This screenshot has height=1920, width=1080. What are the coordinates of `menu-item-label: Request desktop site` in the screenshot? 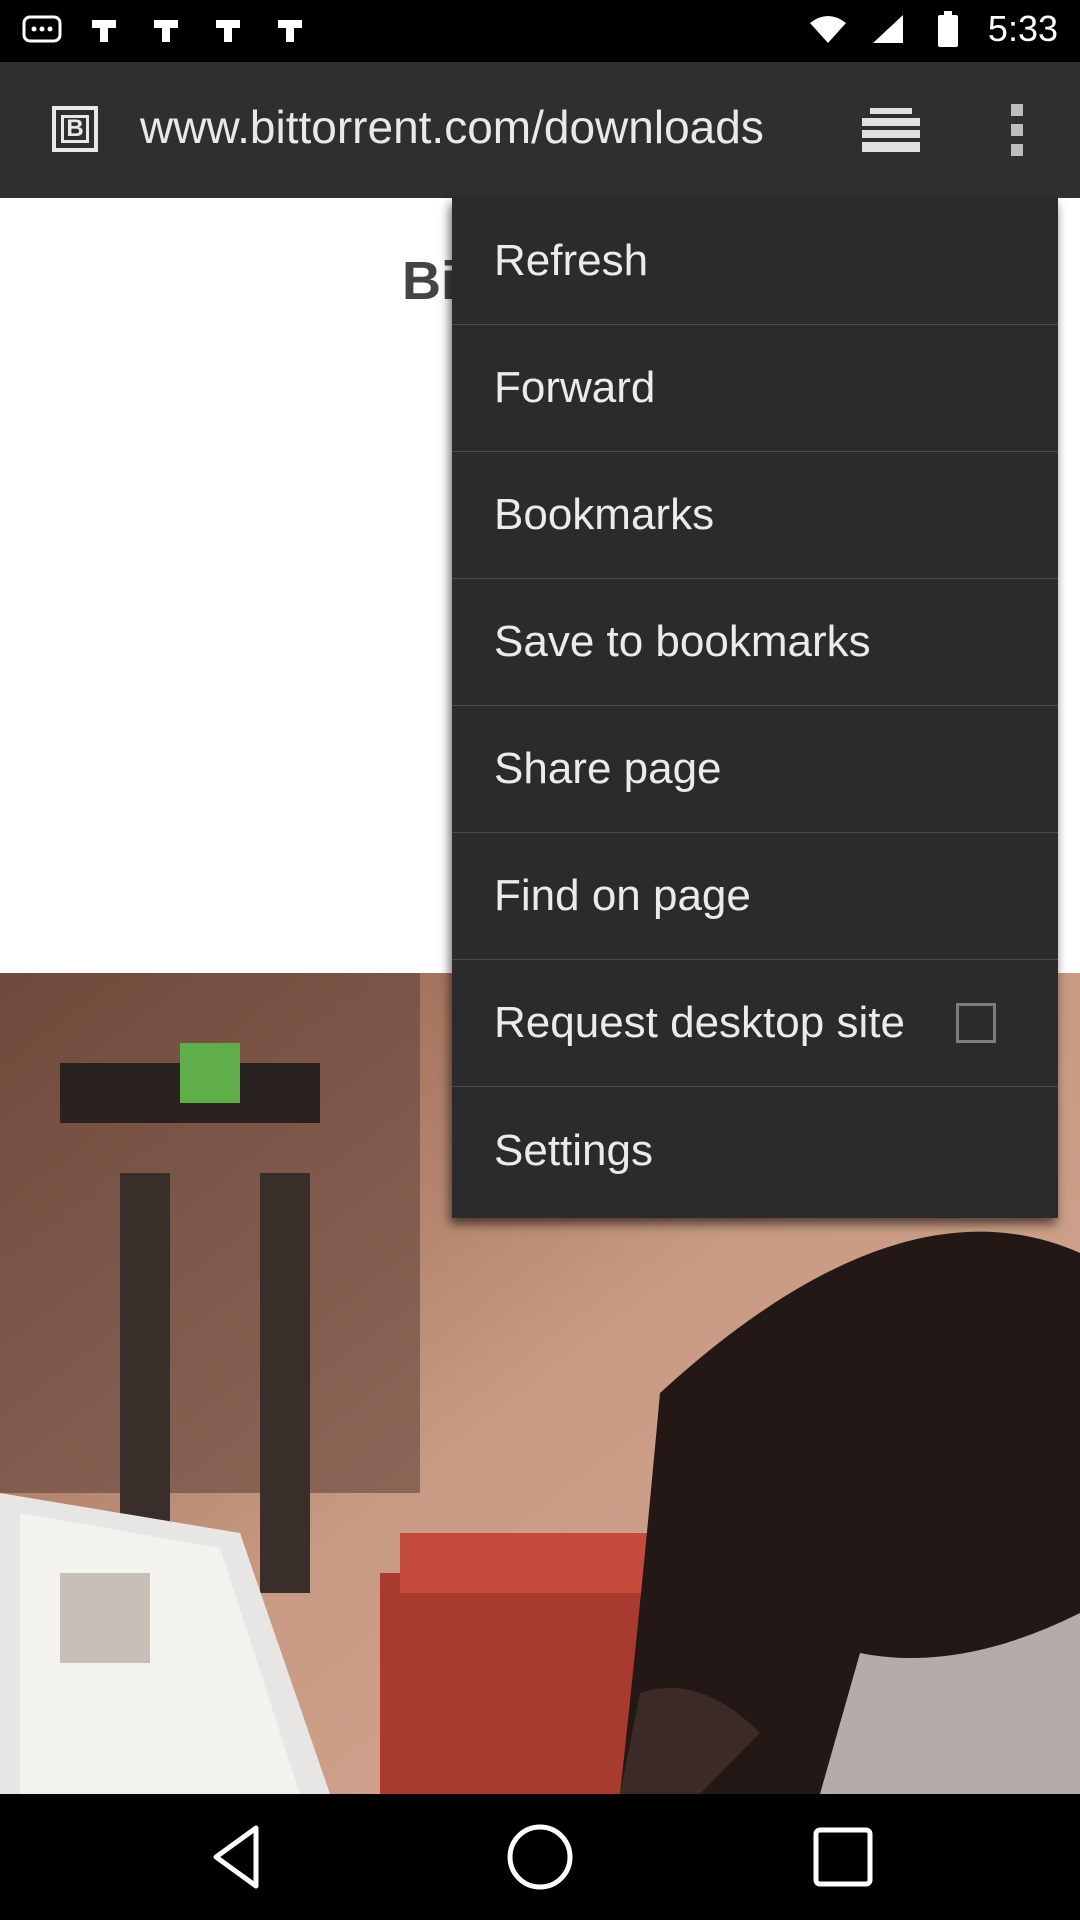 It's located at (699, 1022).